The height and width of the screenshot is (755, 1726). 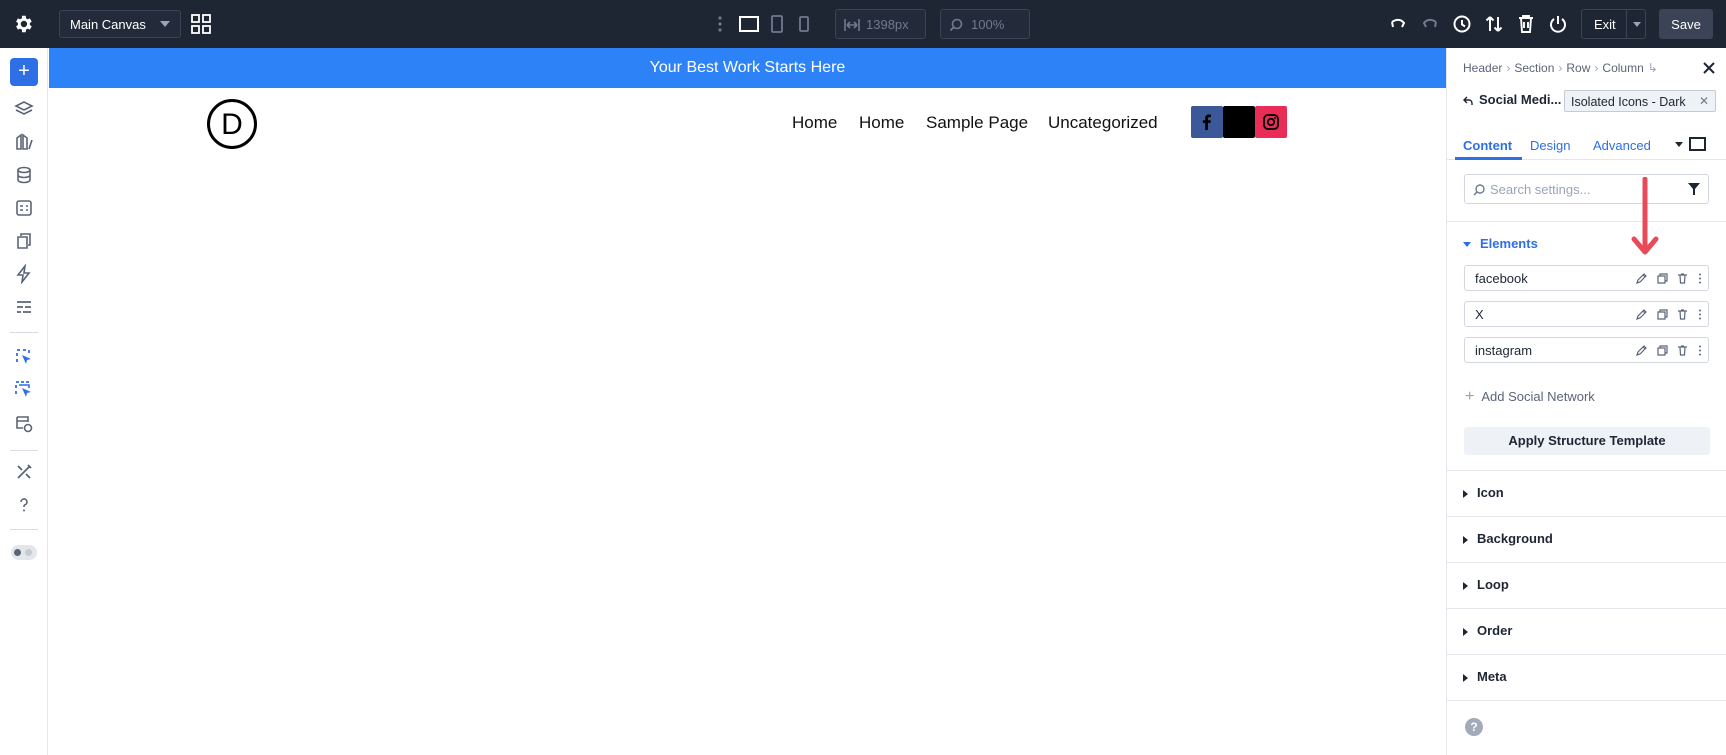 What do you see at coordinates (747, 68) in the screenshot?
I see `top-banner: Your Best Work Starts Here` at bounding box center [747, 68].